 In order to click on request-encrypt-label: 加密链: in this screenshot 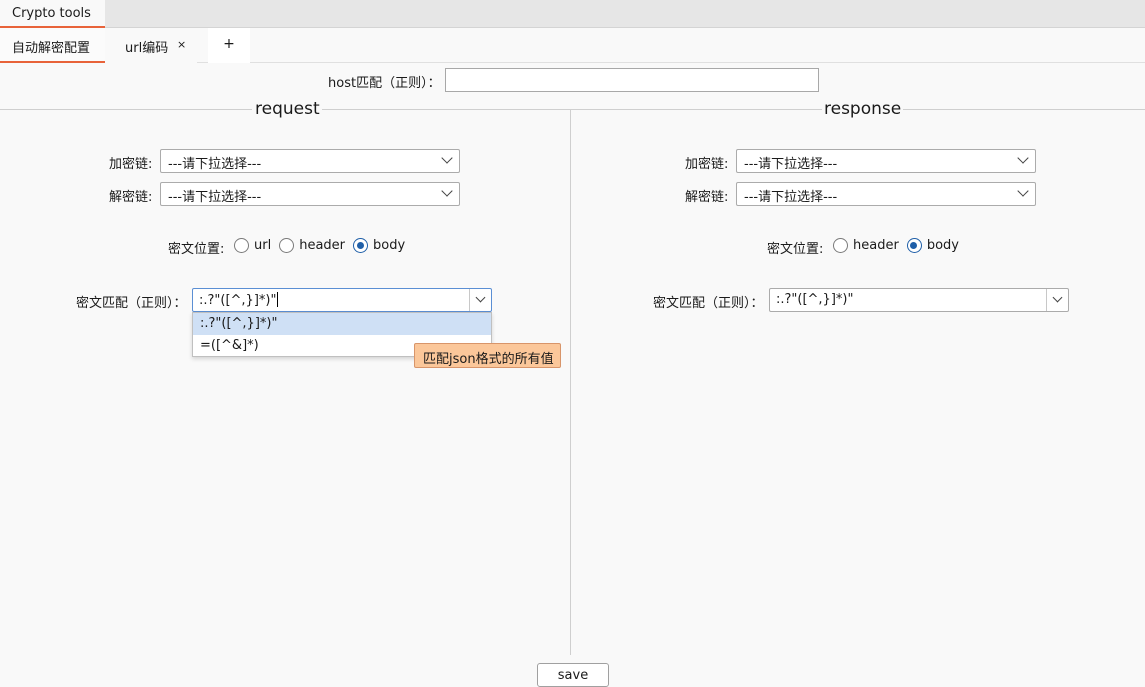, I will do `click(131, 164)`.